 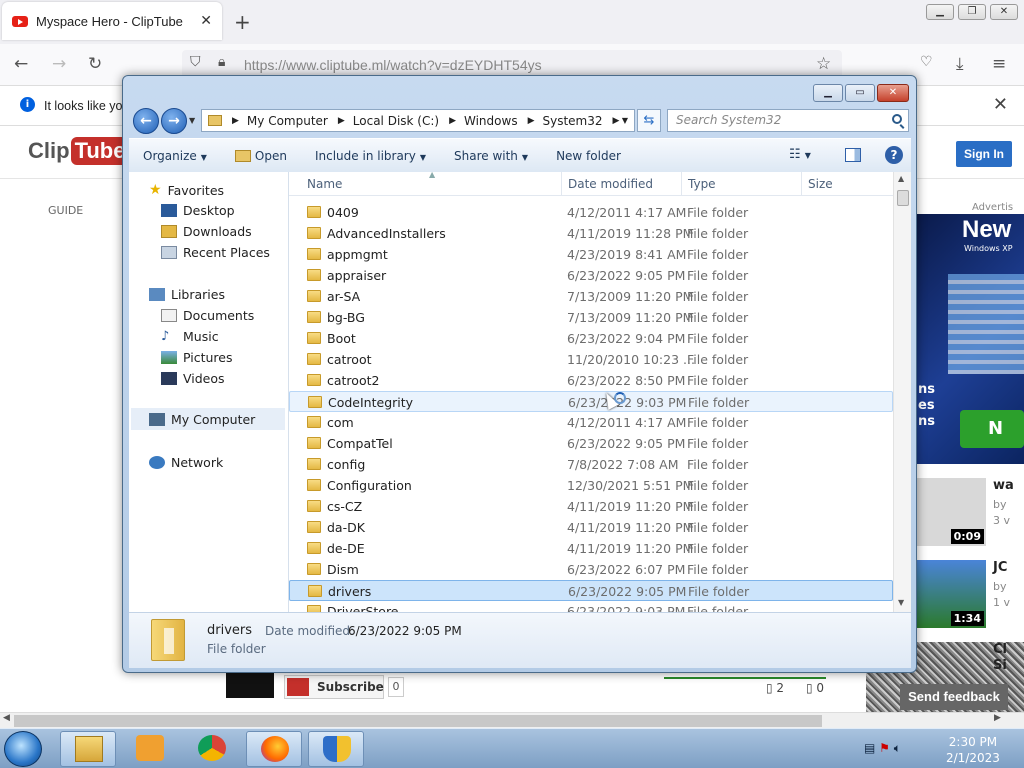 What do you see at coordinates (999, 64) in the screenshot?
I see `menu-icon: ≡` at bounding box center [999, 64].